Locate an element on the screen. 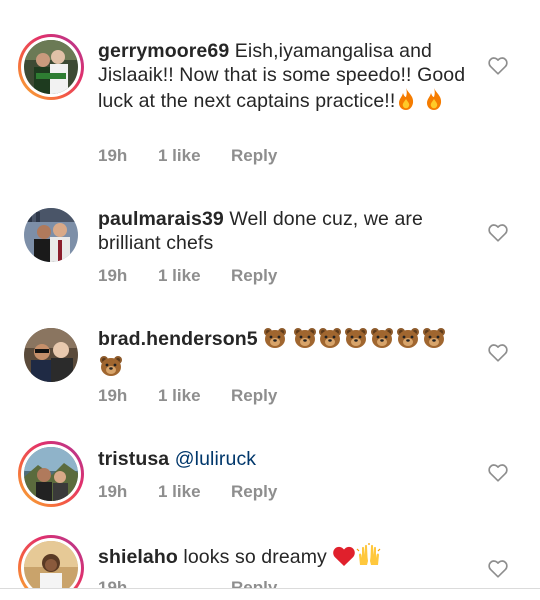 This screenshot has height=600, width=540. mention-link: @luliruck is located at coordinates (215, 459).